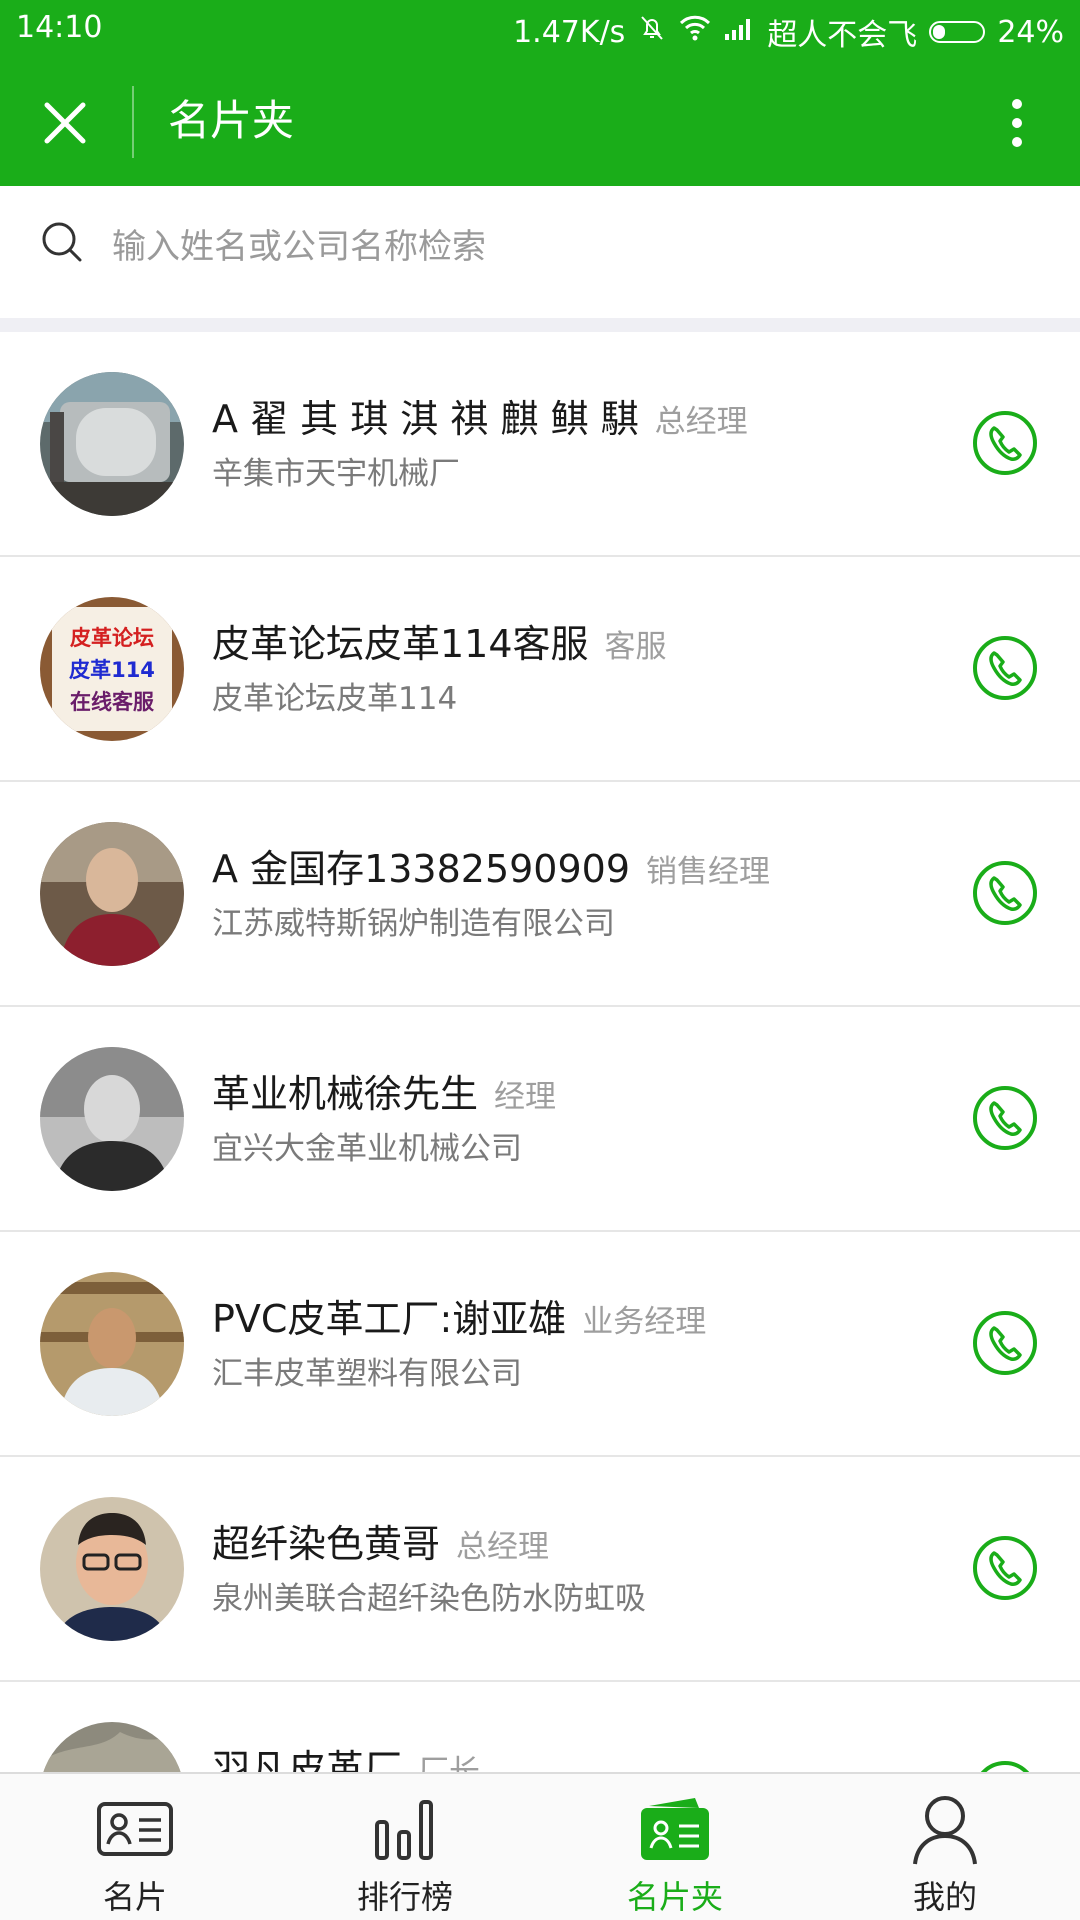  What do you see at coordinates (708, 872) in the screenshot?
I see `contact-title: 销售经理` at bounding box center [708, 872].